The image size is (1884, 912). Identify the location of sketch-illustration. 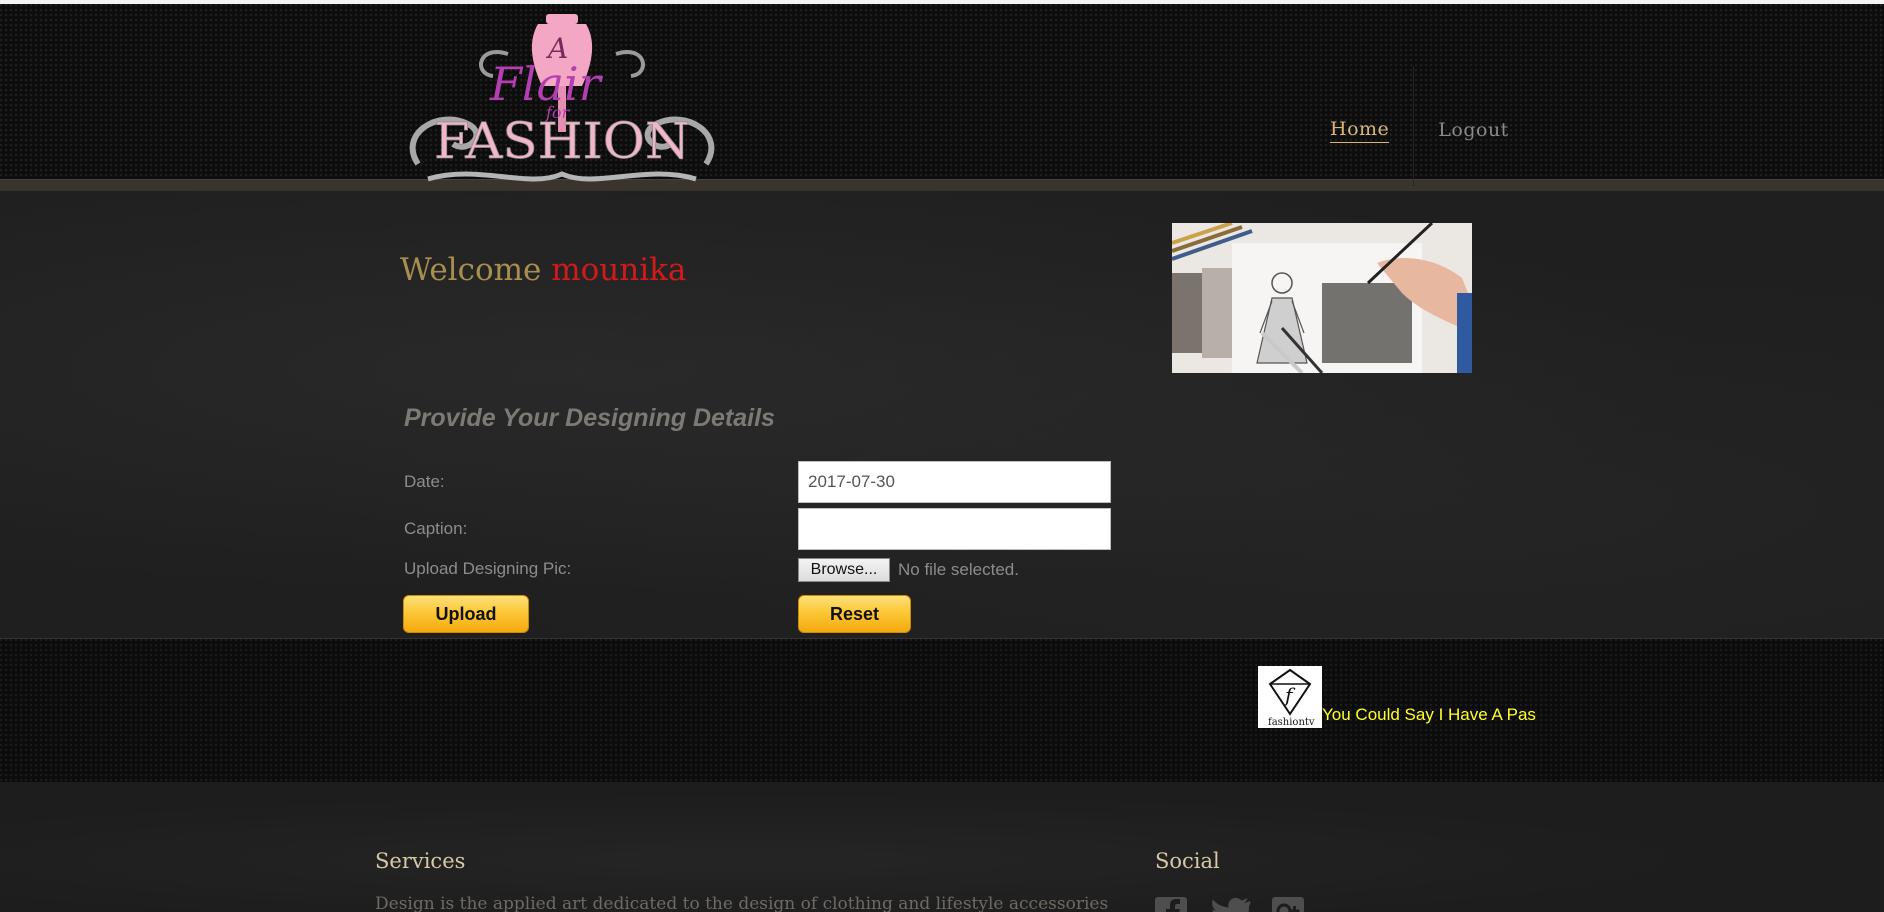
(1322, 298).